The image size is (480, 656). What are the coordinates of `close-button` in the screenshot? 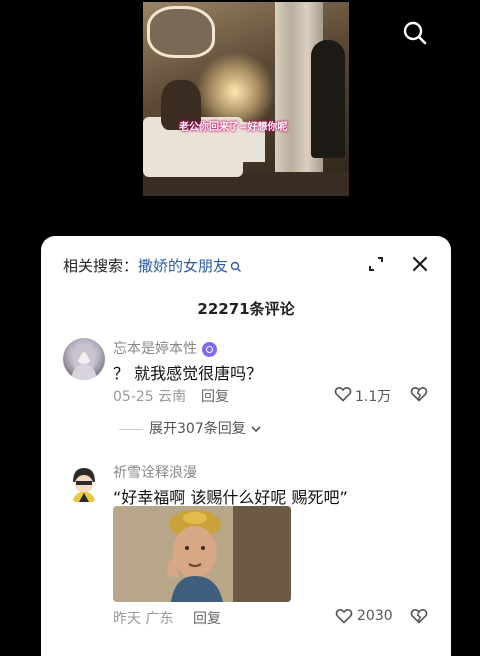 It's located at (420, 264).